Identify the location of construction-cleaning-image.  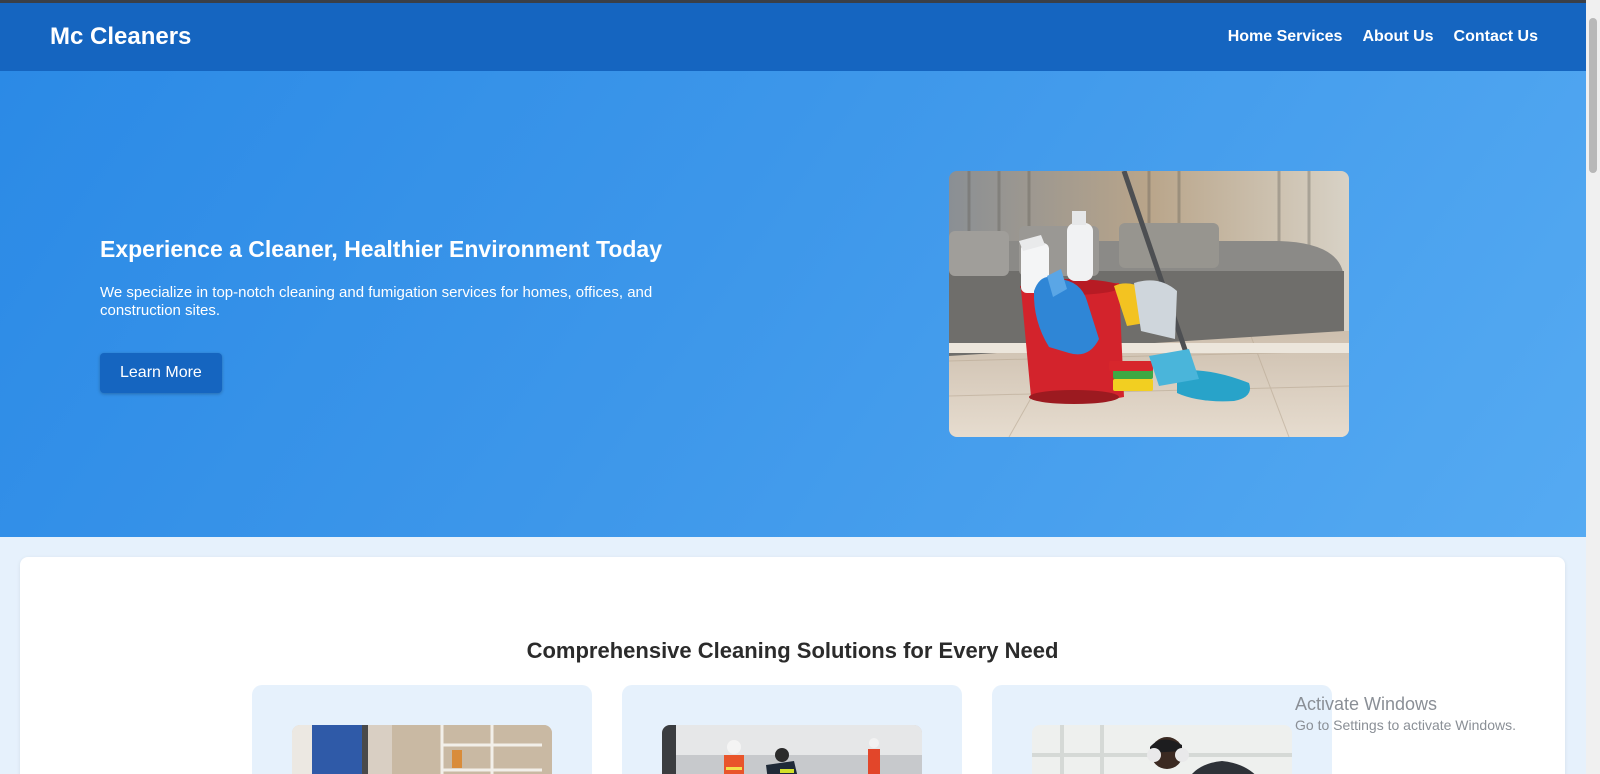
(792, 749).